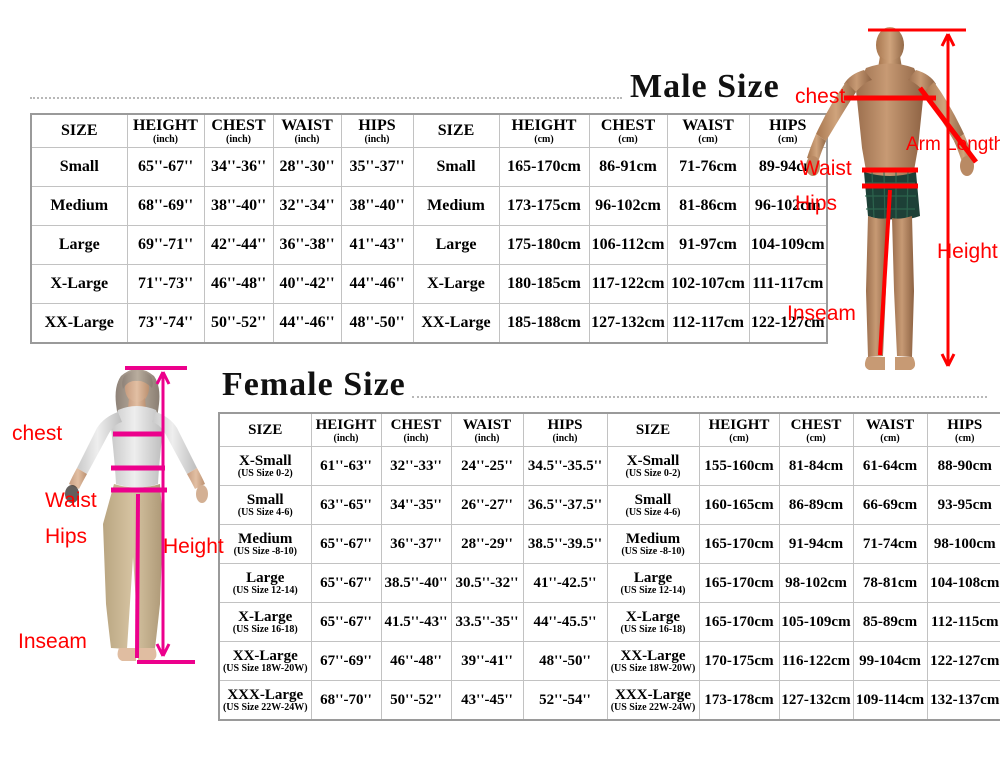  I want to click on female-height-inch: 67''-69'', so click(346, 661).